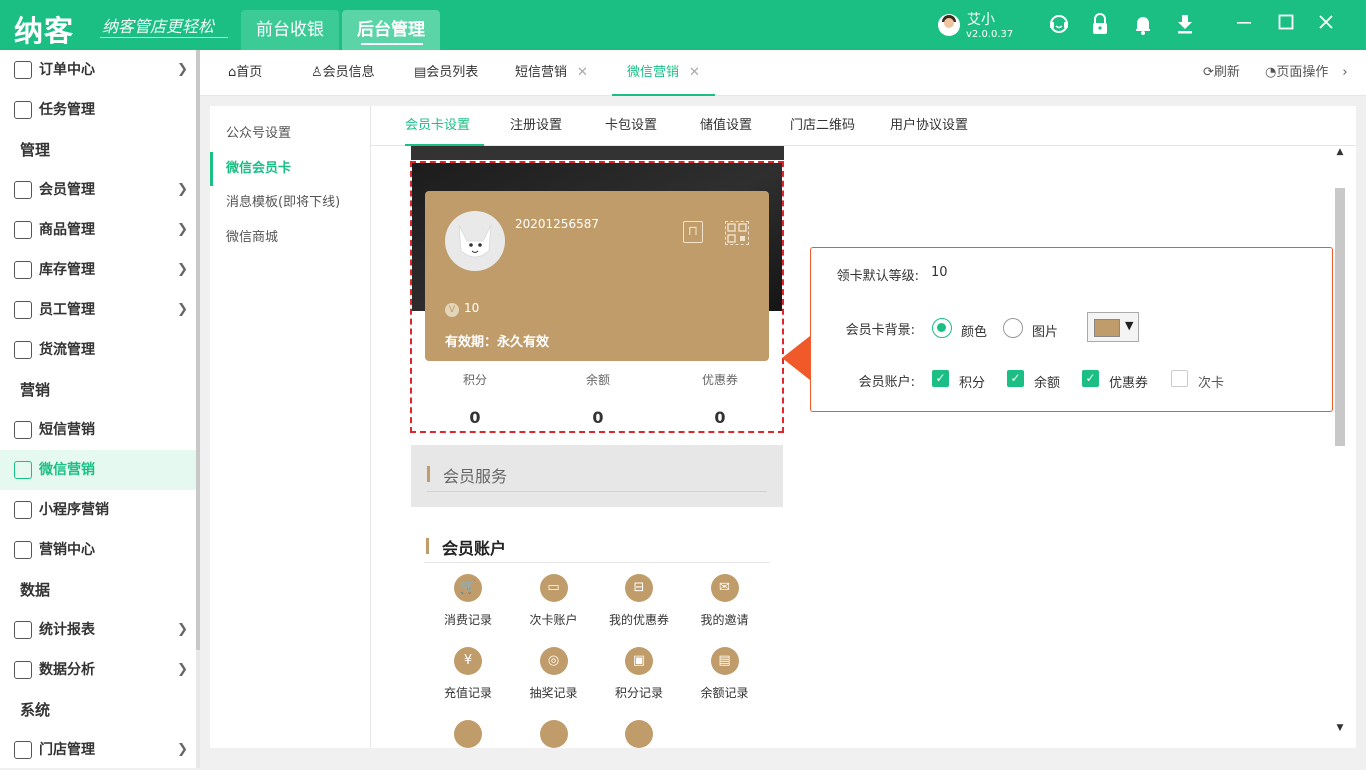 This screenshot has width=1366, height=770. What do you see at coordinates (724, 620) in the screenshot?
I see `account-item-label: 我的邀请` at bounding box center [724, 620].